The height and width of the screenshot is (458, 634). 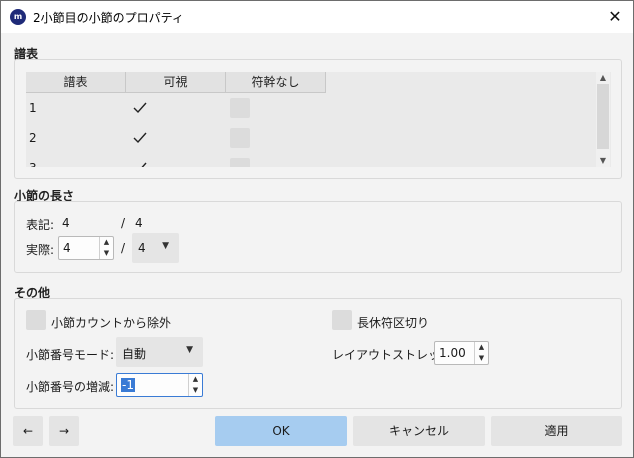 What do you see at coordinates (155, 248) in the screenshot?
I see `actual-denominator-dropdown: 4 ▼` at bounding box center [155, 248].